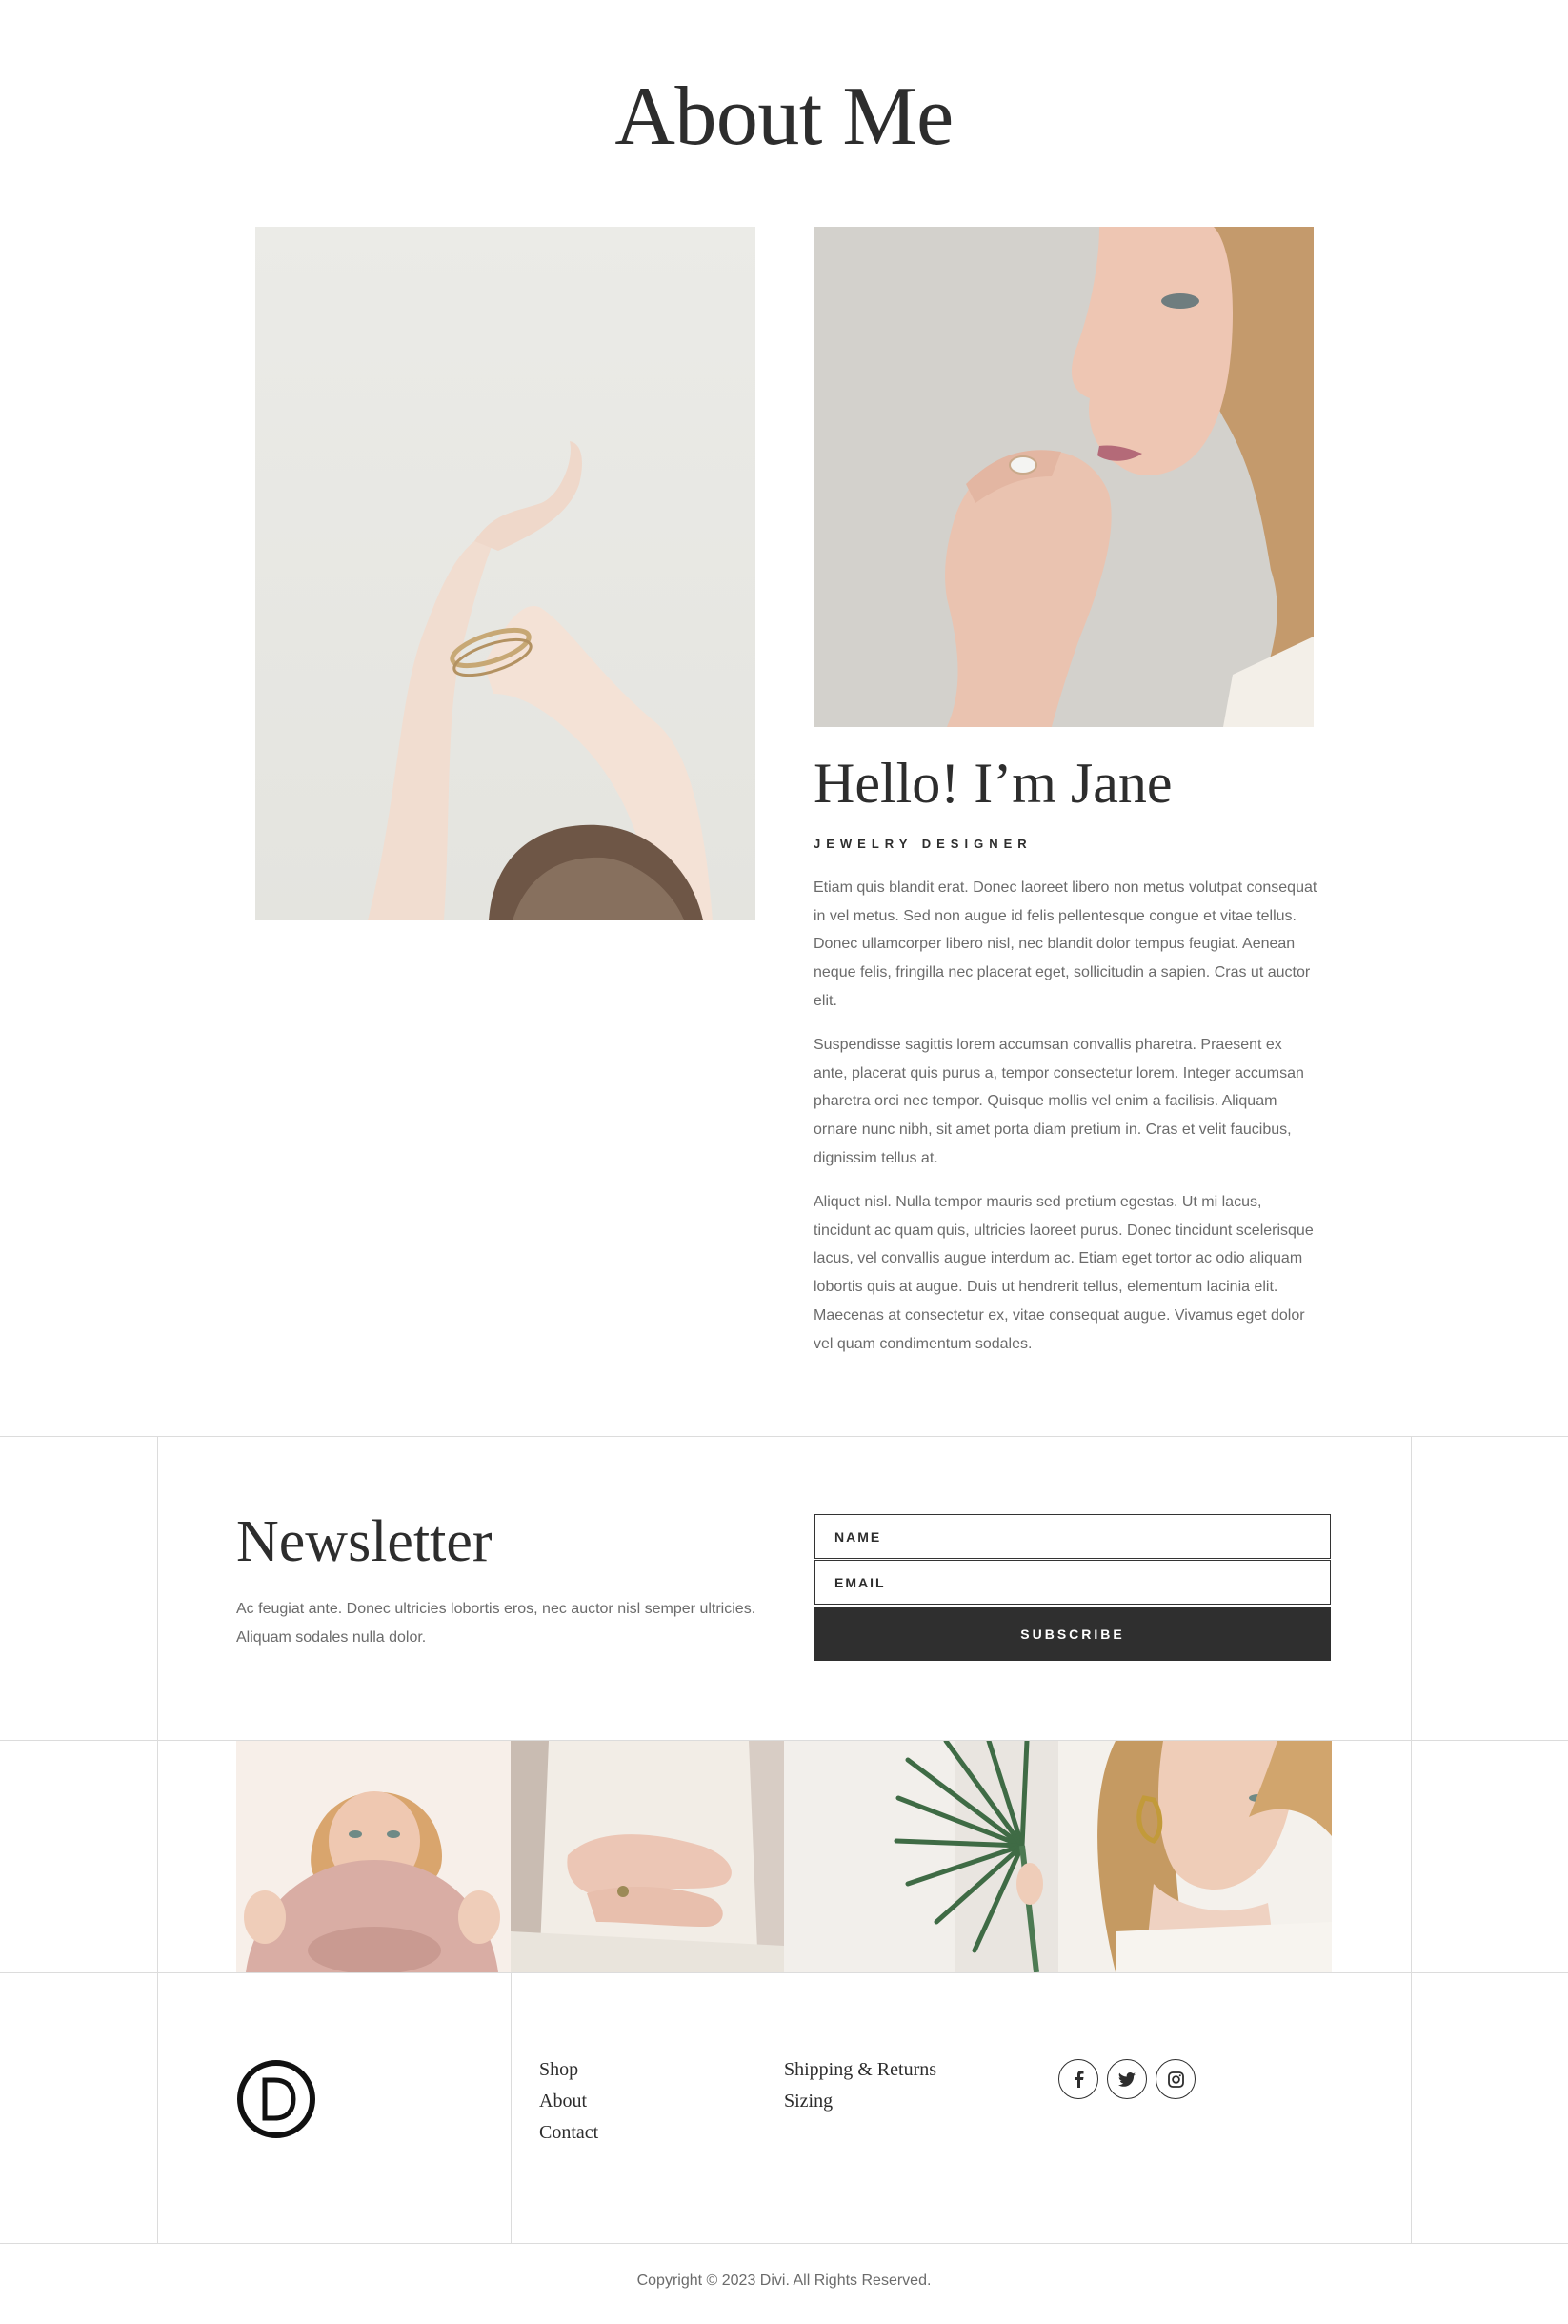  I want to click on footer-link-about: About, so click(568, 2102).